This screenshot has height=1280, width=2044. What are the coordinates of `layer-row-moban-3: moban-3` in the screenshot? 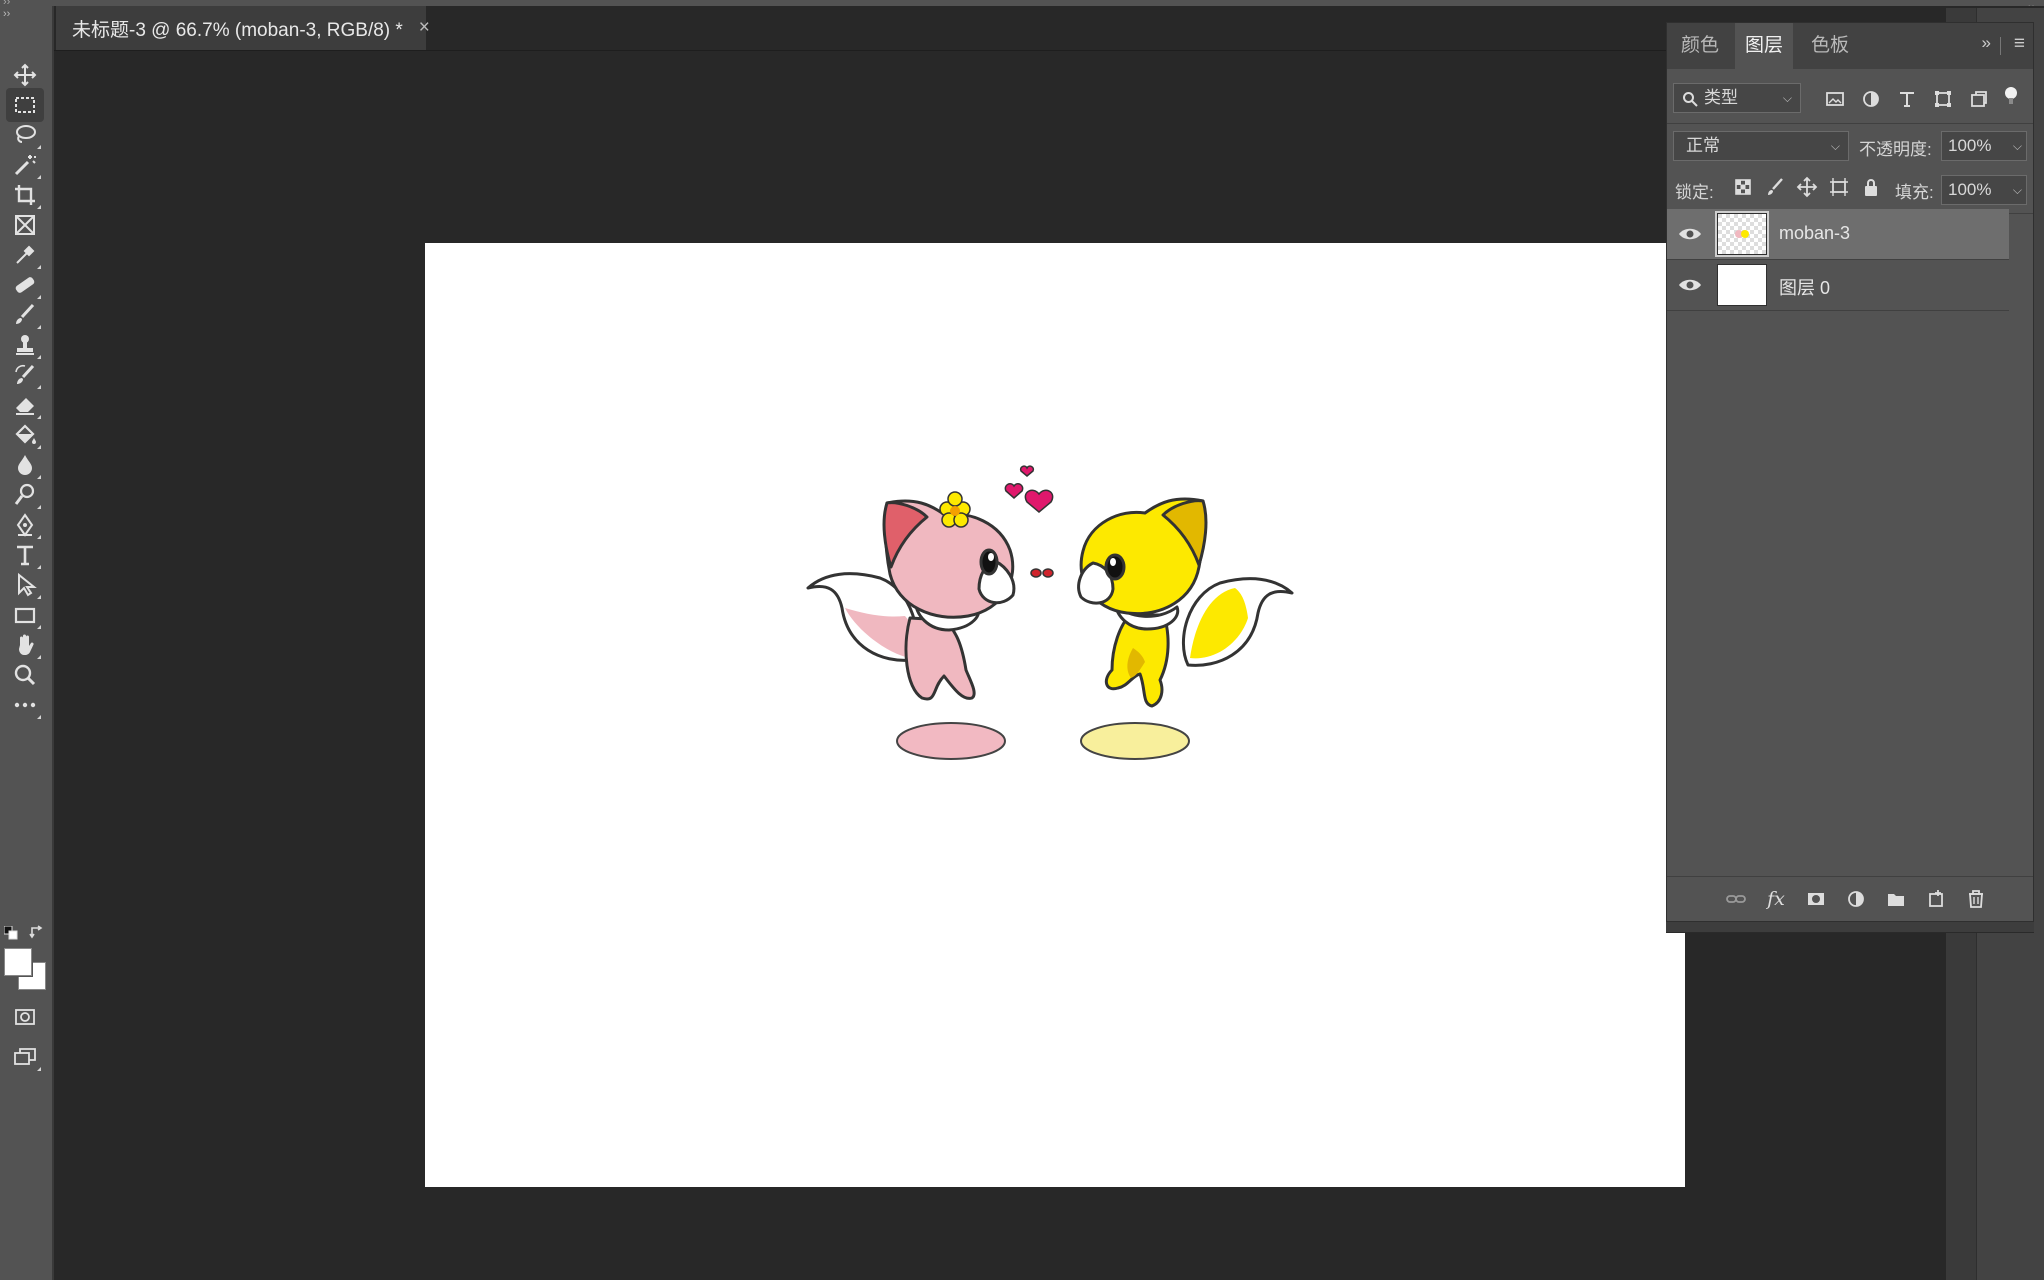 It's located at (1838, 234).